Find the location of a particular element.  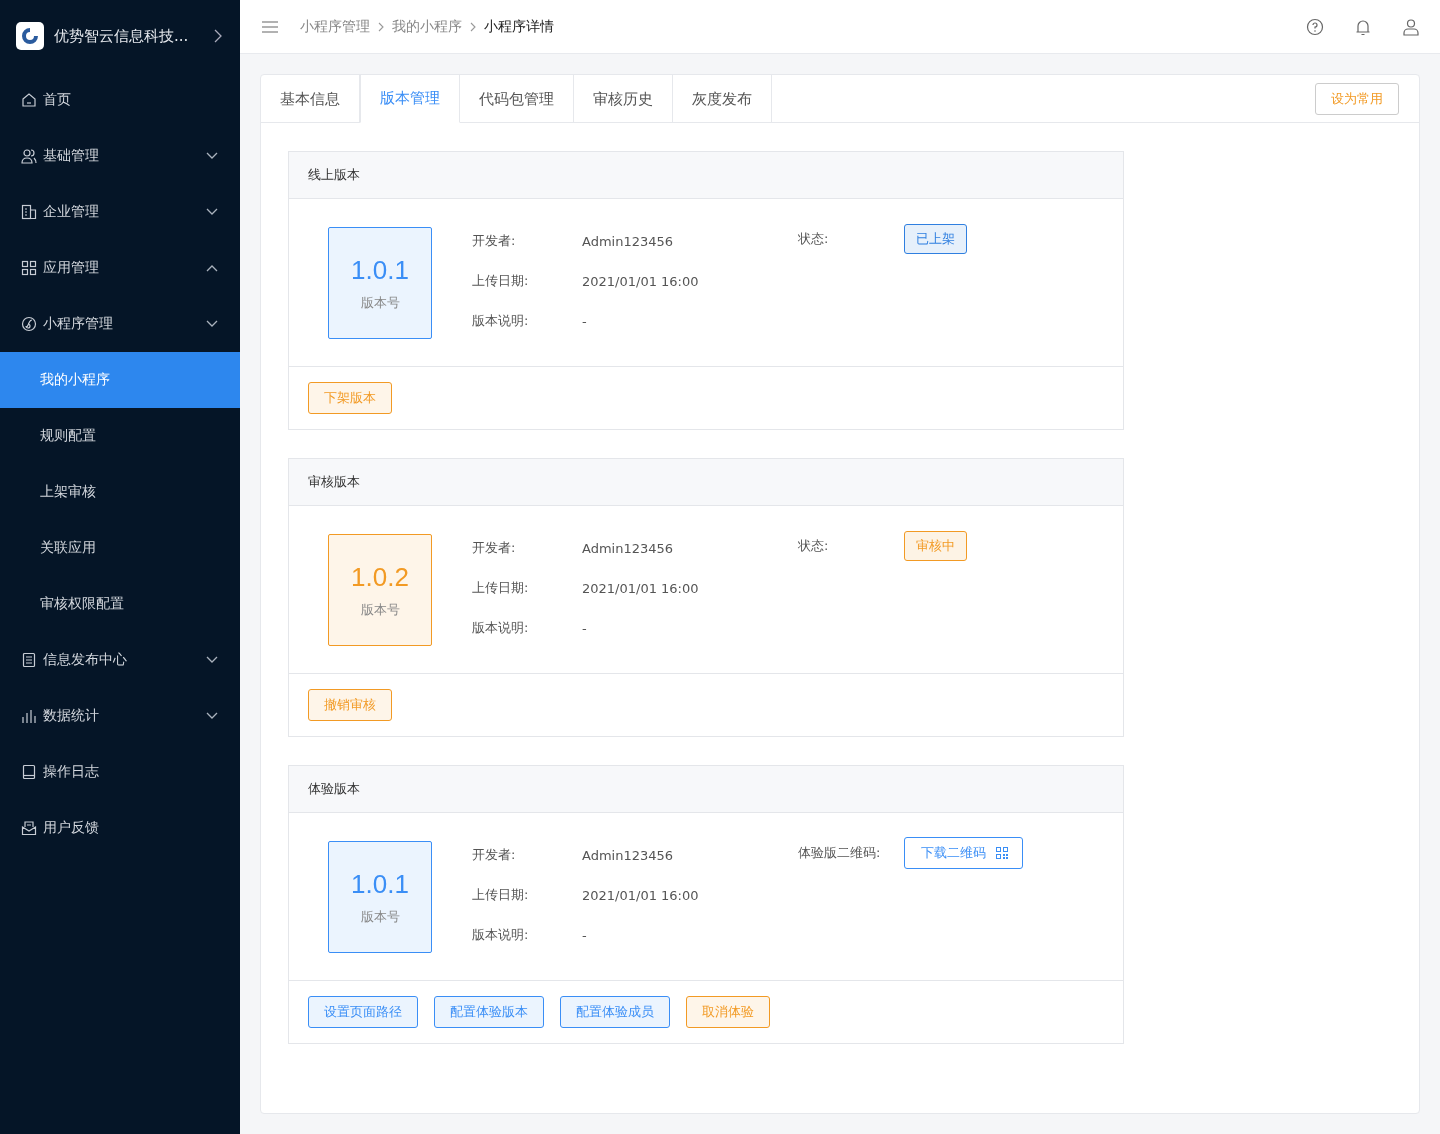

user-icon is located at coordinates (1411, 26).